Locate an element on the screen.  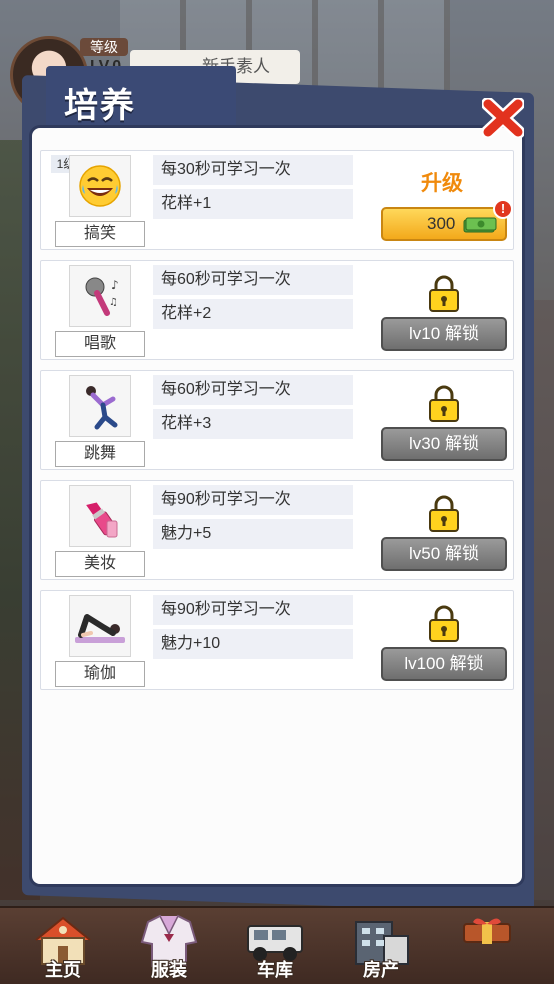
upgrade-cost: 300 is located at coordinates (441, 223).